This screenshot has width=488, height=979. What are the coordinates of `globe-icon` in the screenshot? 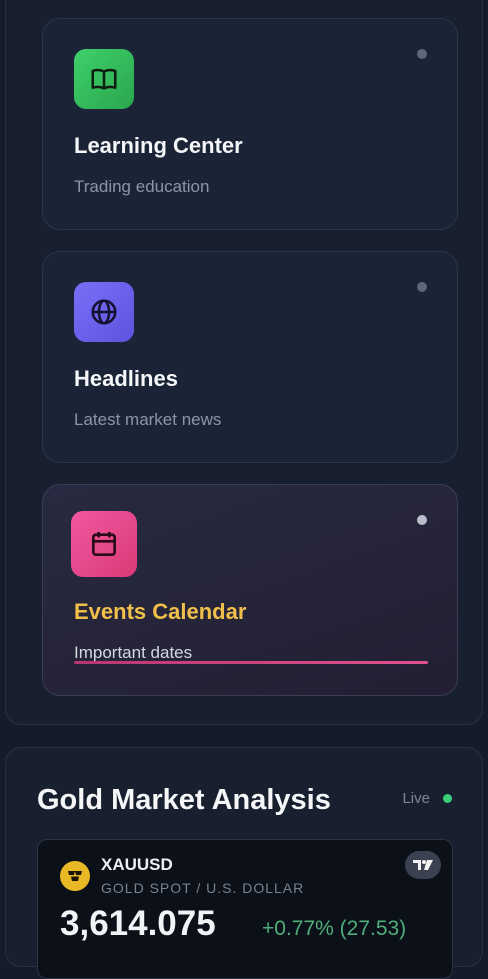 It's located at (104, 312).